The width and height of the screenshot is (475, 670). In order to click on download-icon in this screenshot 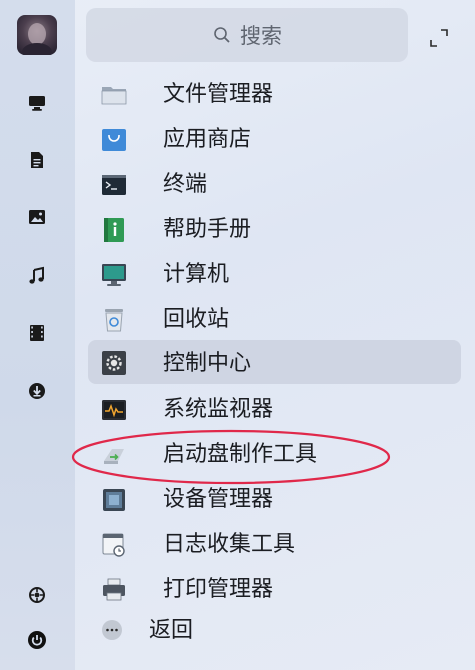, I will do `click(37, 391)`.